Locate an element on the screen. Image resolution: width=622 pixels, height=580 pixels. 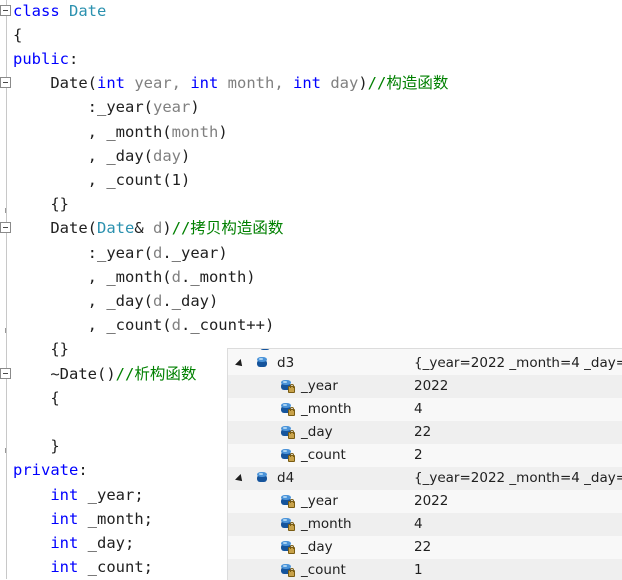
editor-gutter is located at coordinates (6, 289).